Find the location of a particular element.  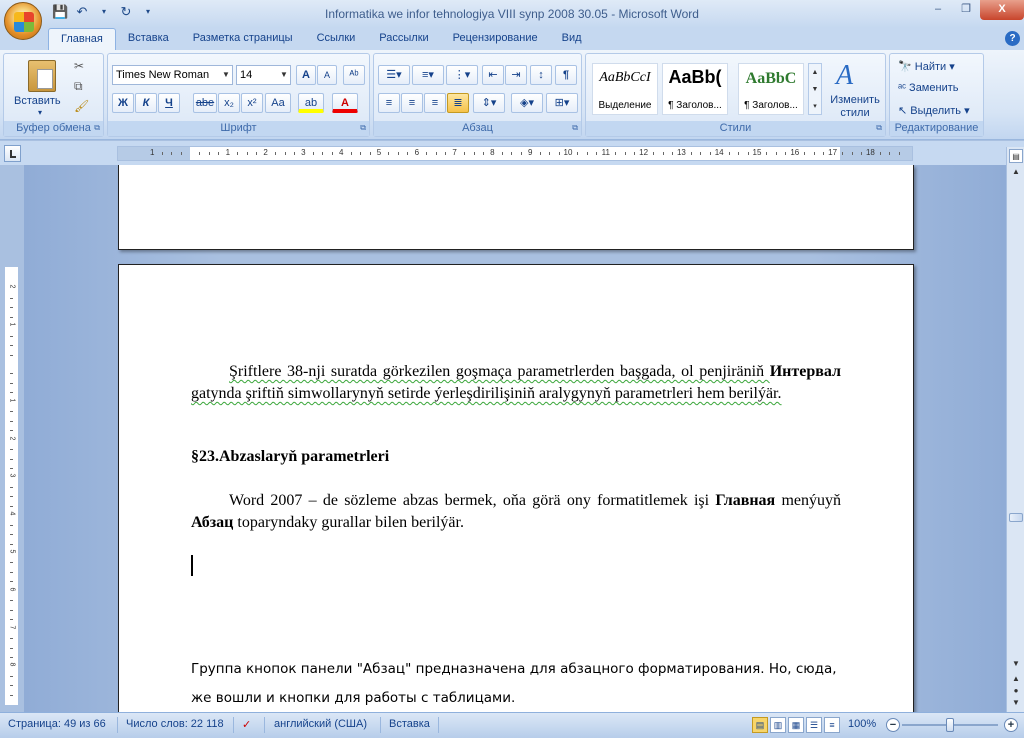

paste-dropdown-icon: ▾ is located at coordinates (40, 112).